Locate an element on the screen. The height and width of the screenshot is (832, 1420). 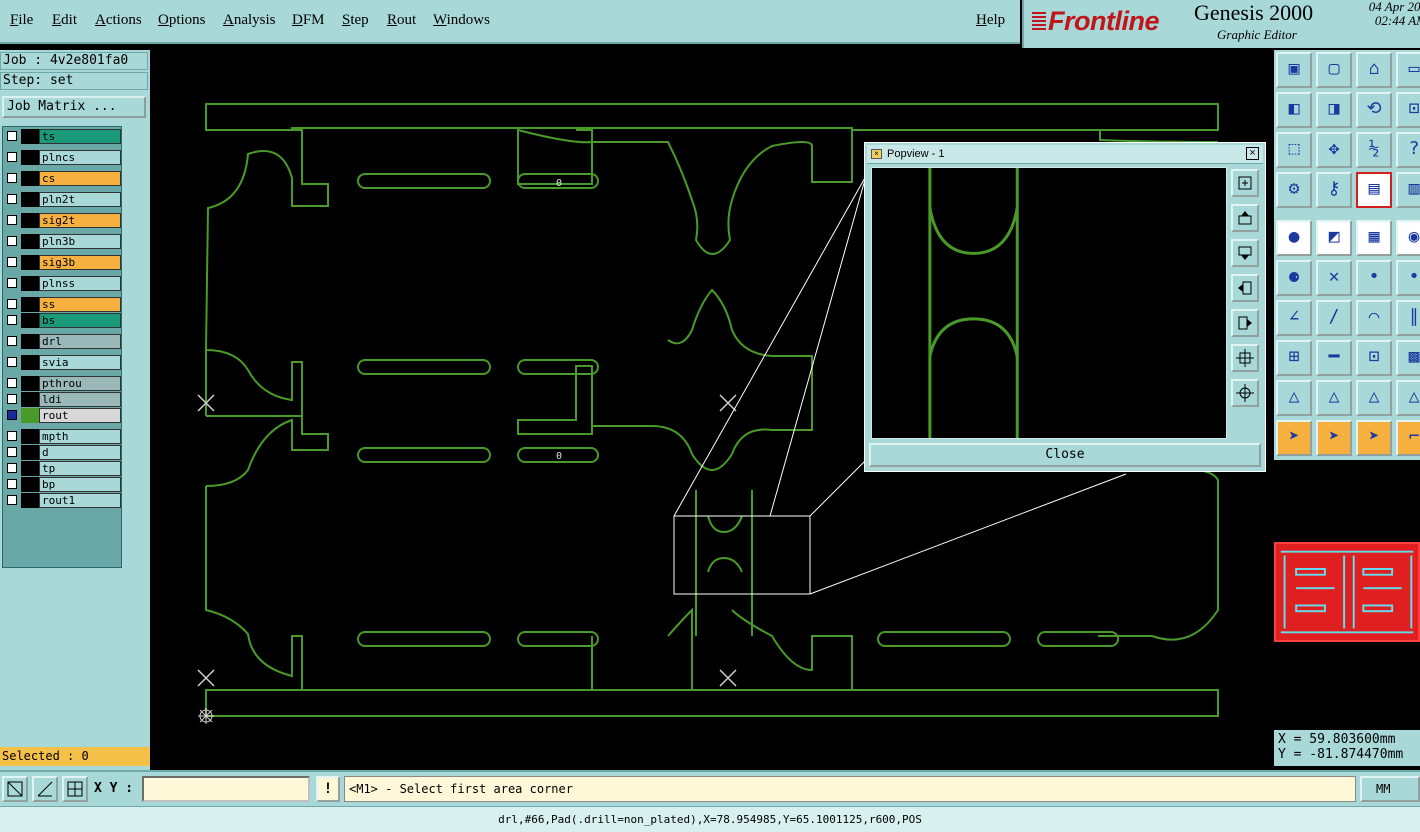
pointer-3-tool: ➤ is located at coordinates (1374, 438).